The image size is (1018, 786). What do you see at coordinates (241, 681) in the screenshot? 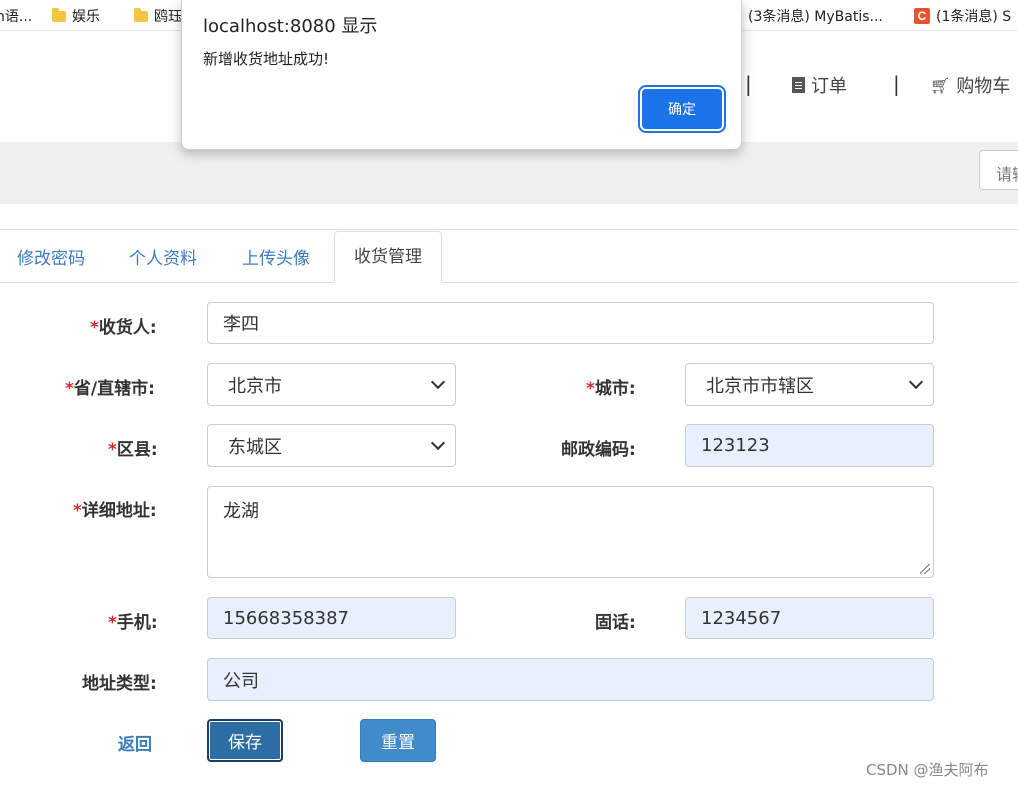
I see `address-type-value: 公司` at bounding box center [241, 681].